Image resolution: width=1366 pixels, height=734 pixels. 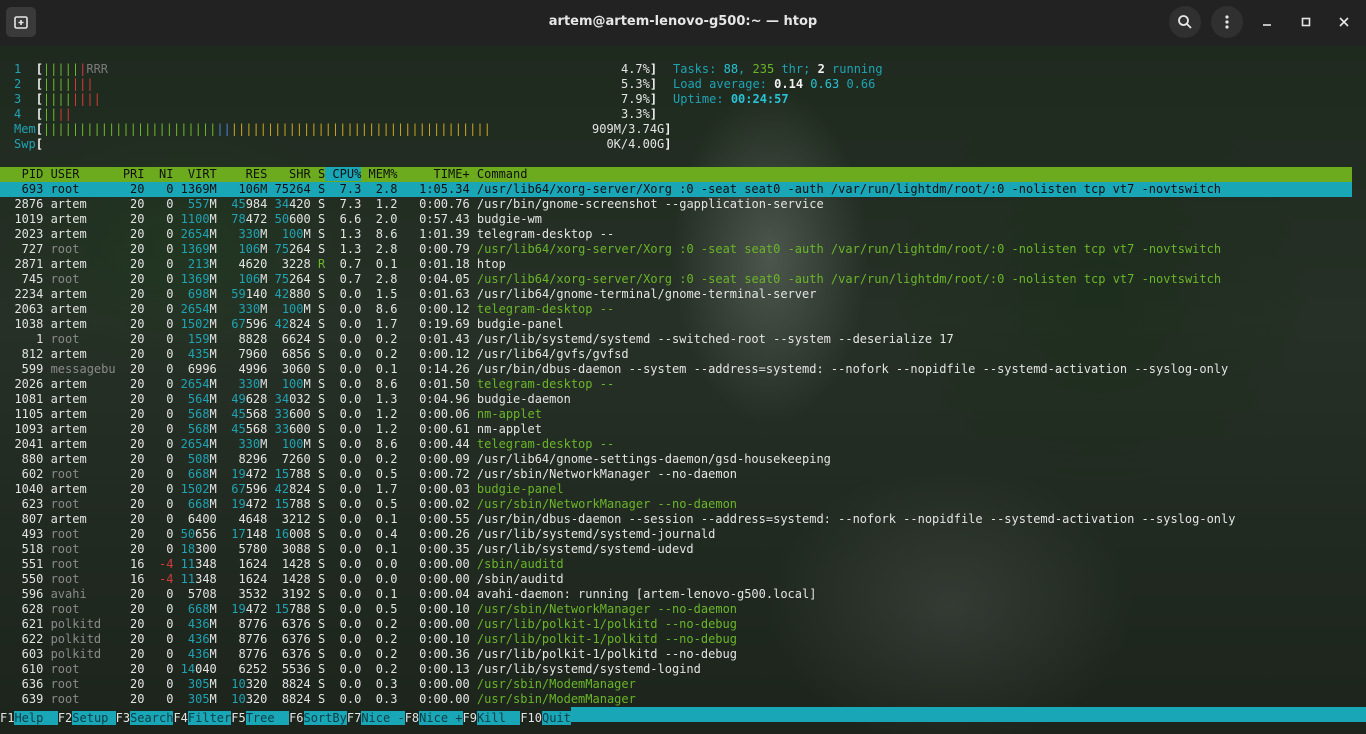 I want to click on fkey-f3: F3Search, so click(x=145, y=718).